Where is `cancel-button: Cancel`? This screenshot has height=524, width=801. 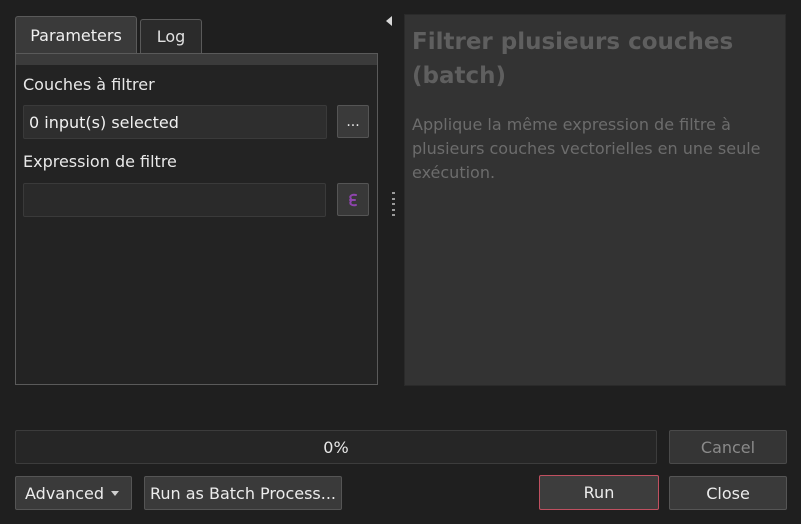 cancel-button: Cancel is located at coordinates (728, 447).